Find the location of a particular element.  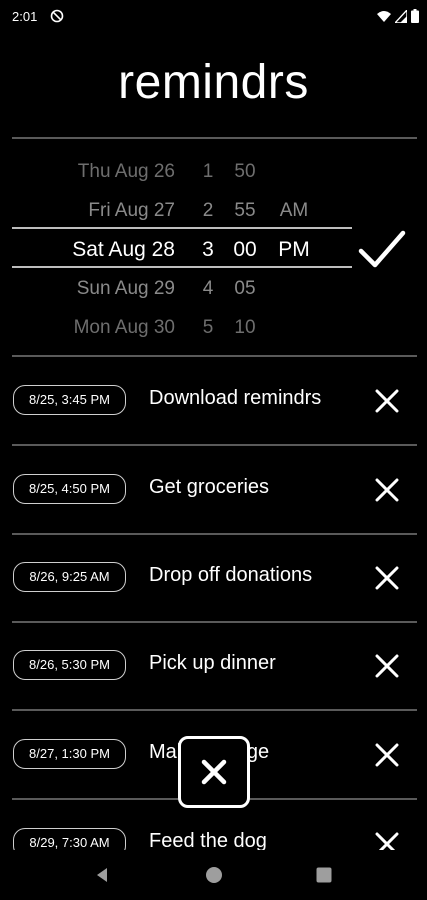

close-icon is located at coordinates (214, 772).